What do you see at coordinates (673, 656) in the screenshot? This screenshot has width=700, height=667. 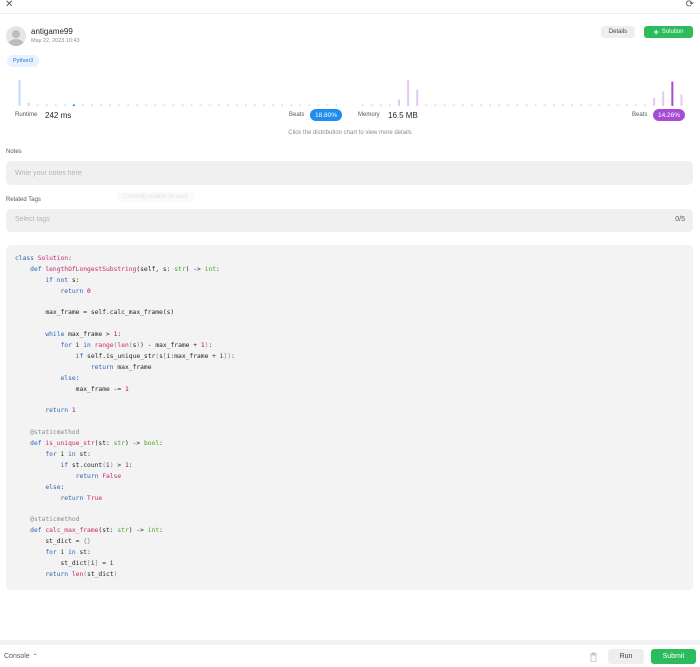 I see `submit-button: Submit` at bounding box center [673, 656].